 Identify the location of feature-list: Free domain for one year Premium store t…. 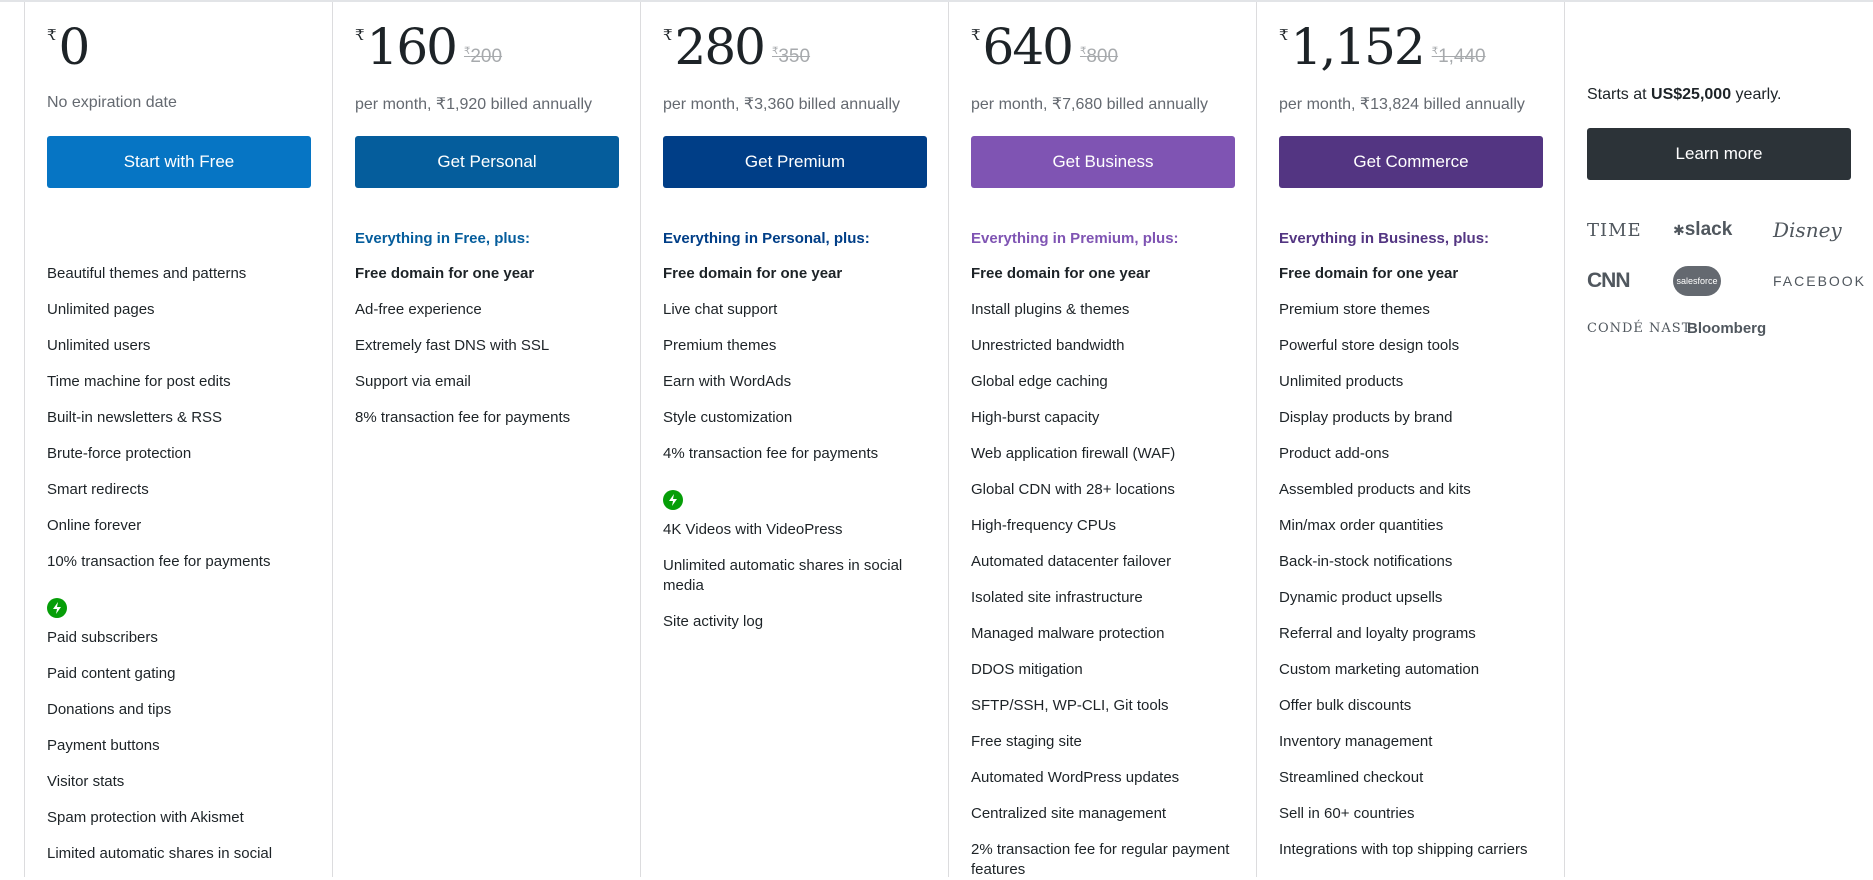
(1410, 562).